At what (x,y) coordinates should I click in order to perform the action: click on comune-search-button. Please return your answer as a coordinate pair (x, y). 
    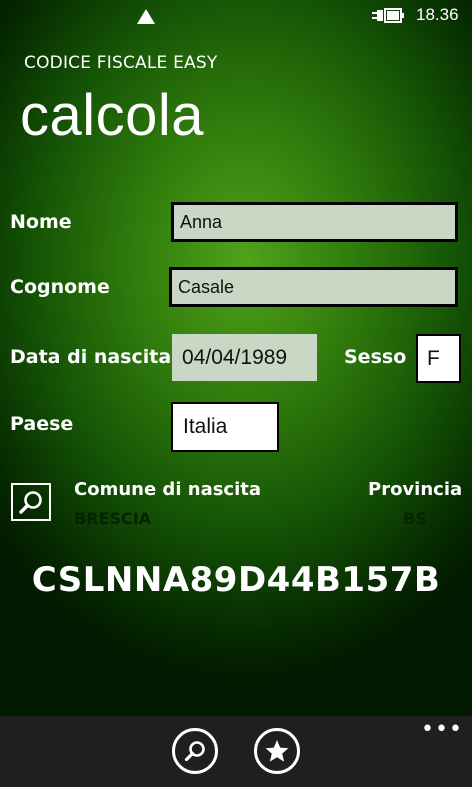
    Looking at the image, I should click on (31, 502).